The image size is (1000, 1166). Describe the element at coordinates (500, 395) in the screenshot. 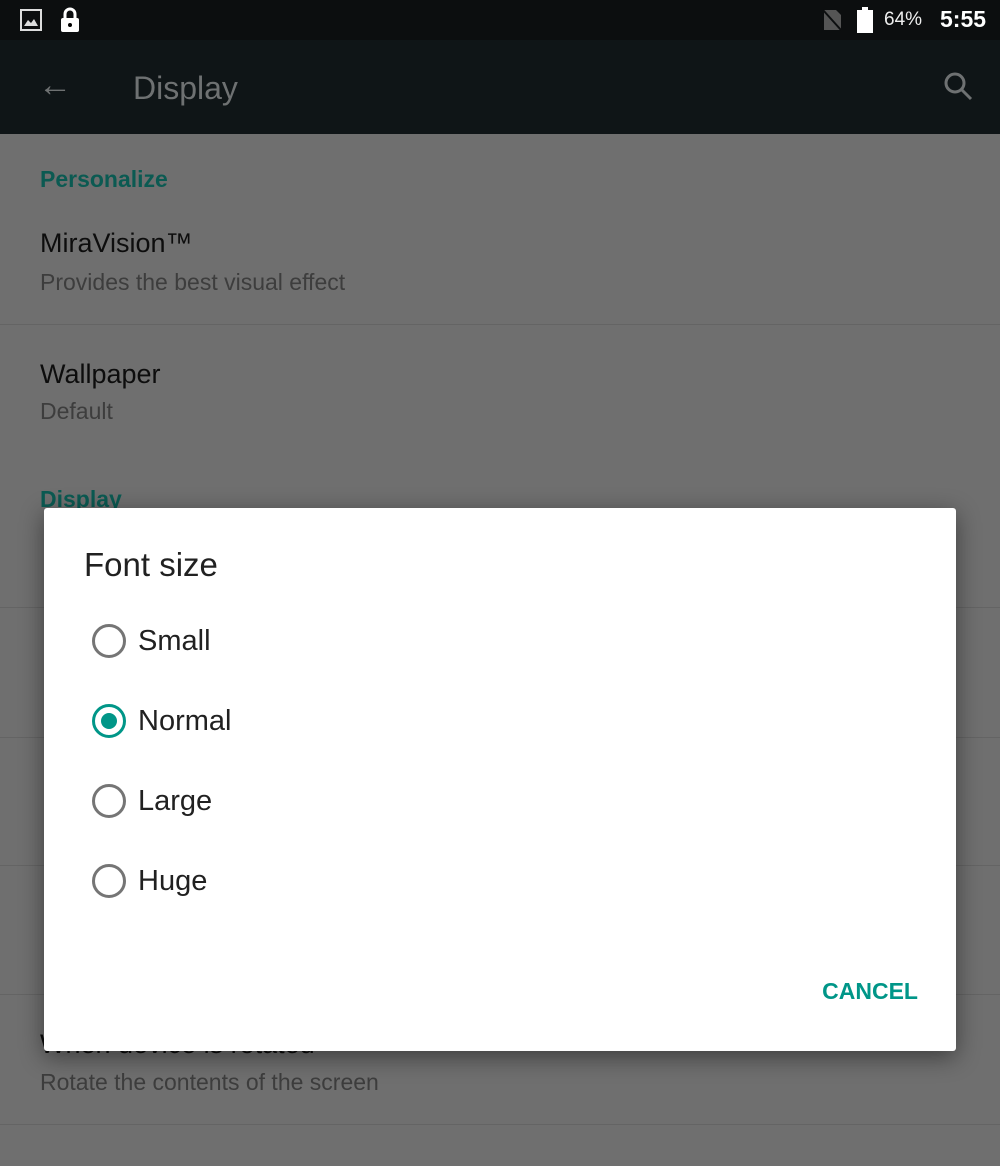

I see `settings-item-wallpaper: Wallpaper Default` at that location.